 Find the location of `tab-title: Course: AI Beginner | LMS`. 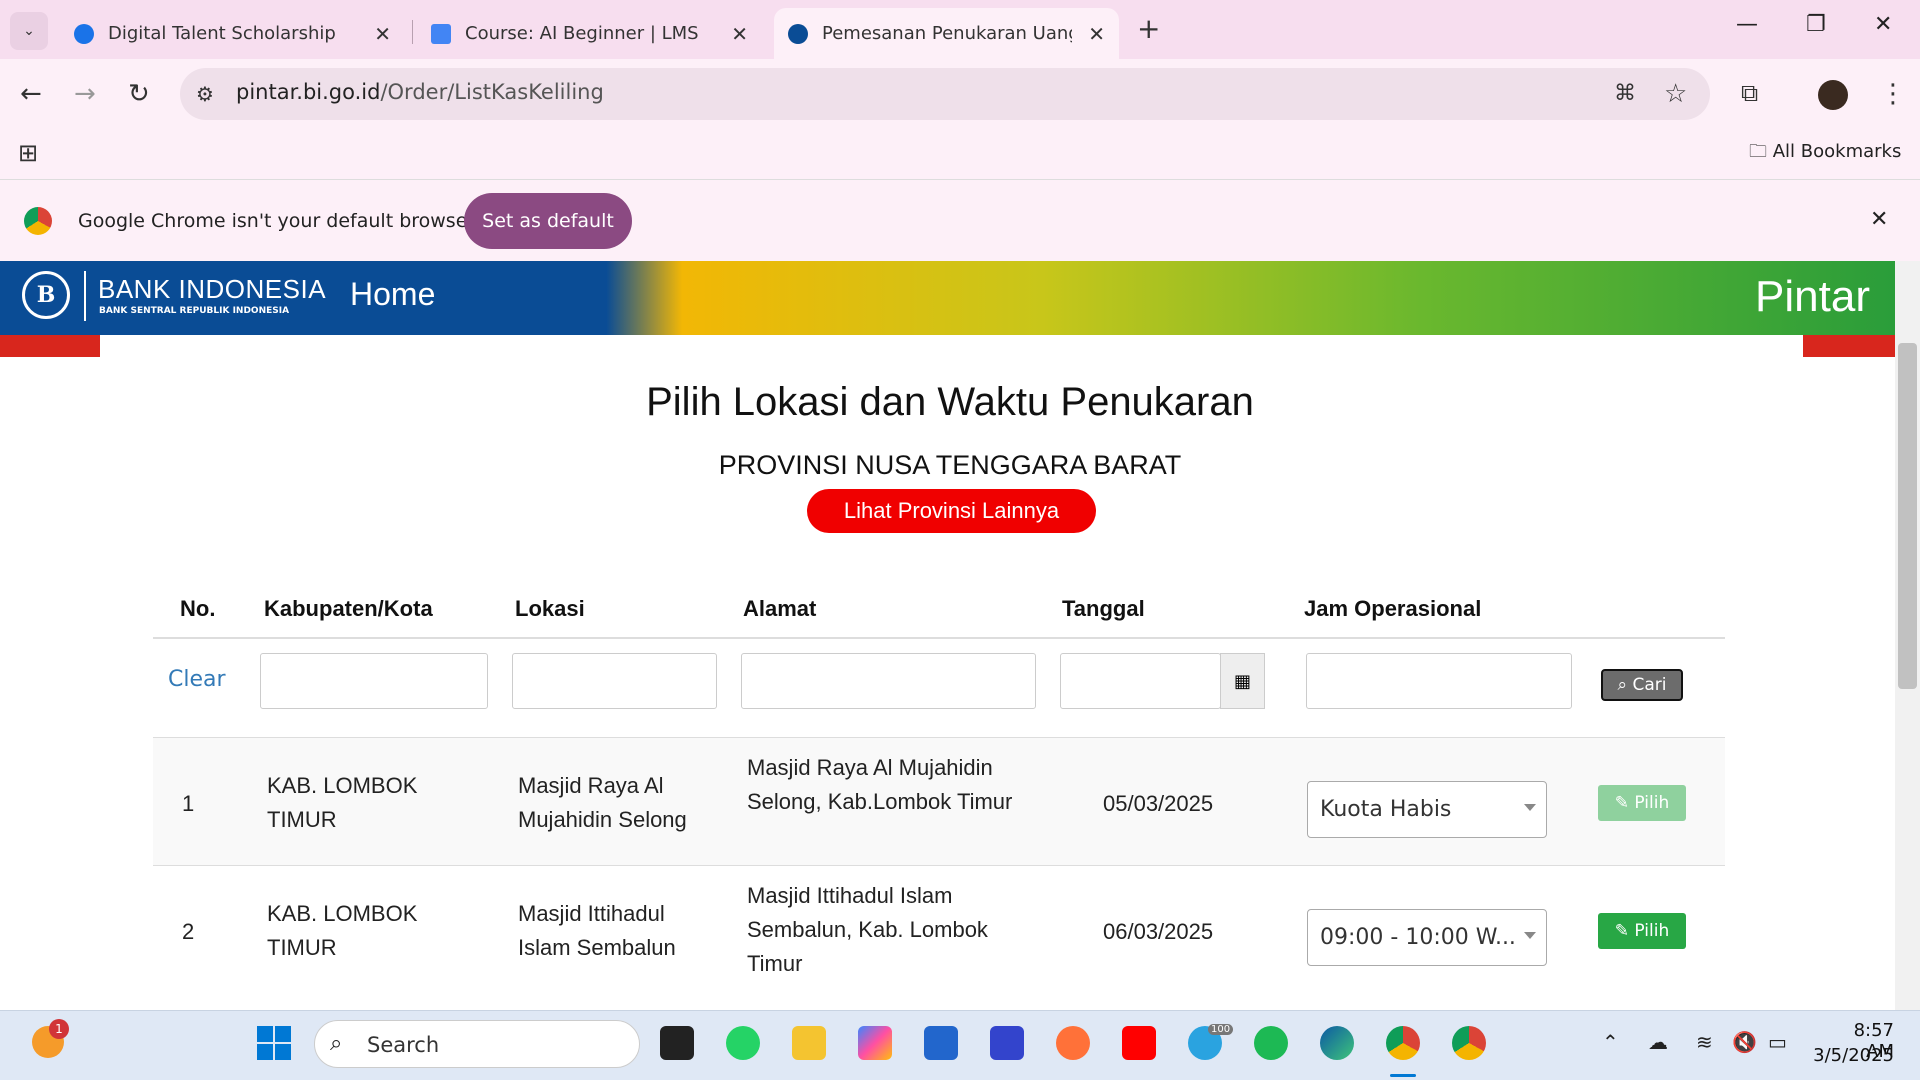

tab-title: Course: AI Beginner | LMS is located at coordinates (582, 33).